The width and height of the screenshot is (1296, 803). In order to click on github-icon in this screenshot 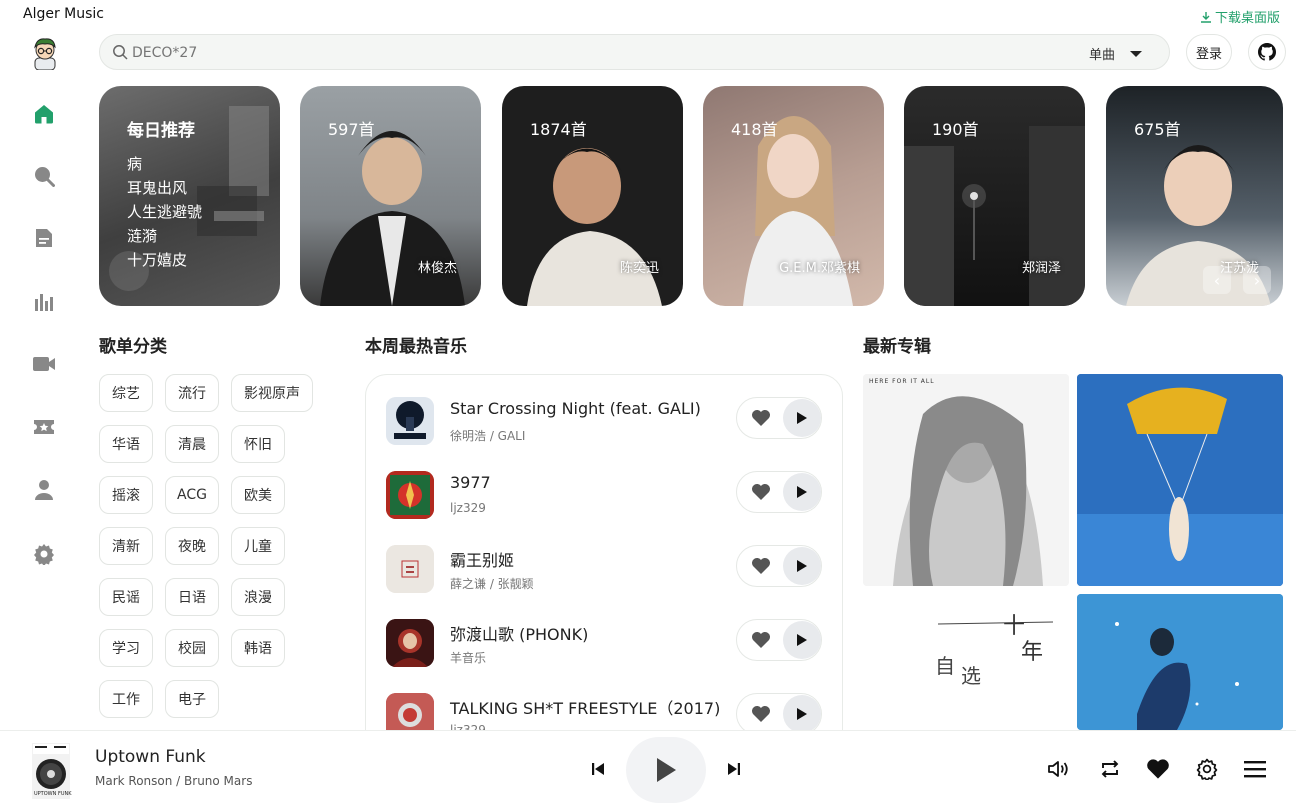, I will do `click(1267, 52)`.